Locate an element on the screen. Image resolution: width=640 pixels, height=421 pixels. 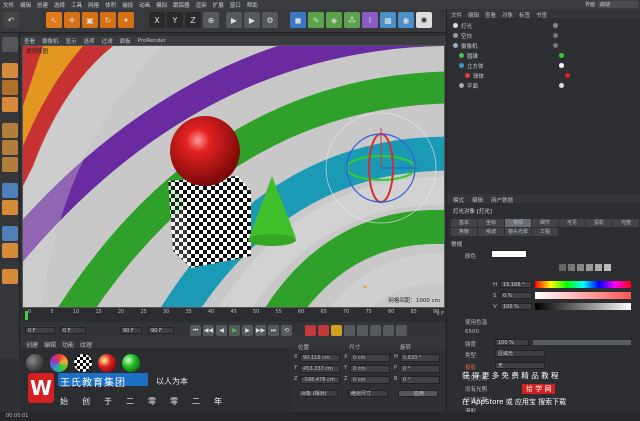
recent-icon: ✦ is located at coordinates (126, 20).